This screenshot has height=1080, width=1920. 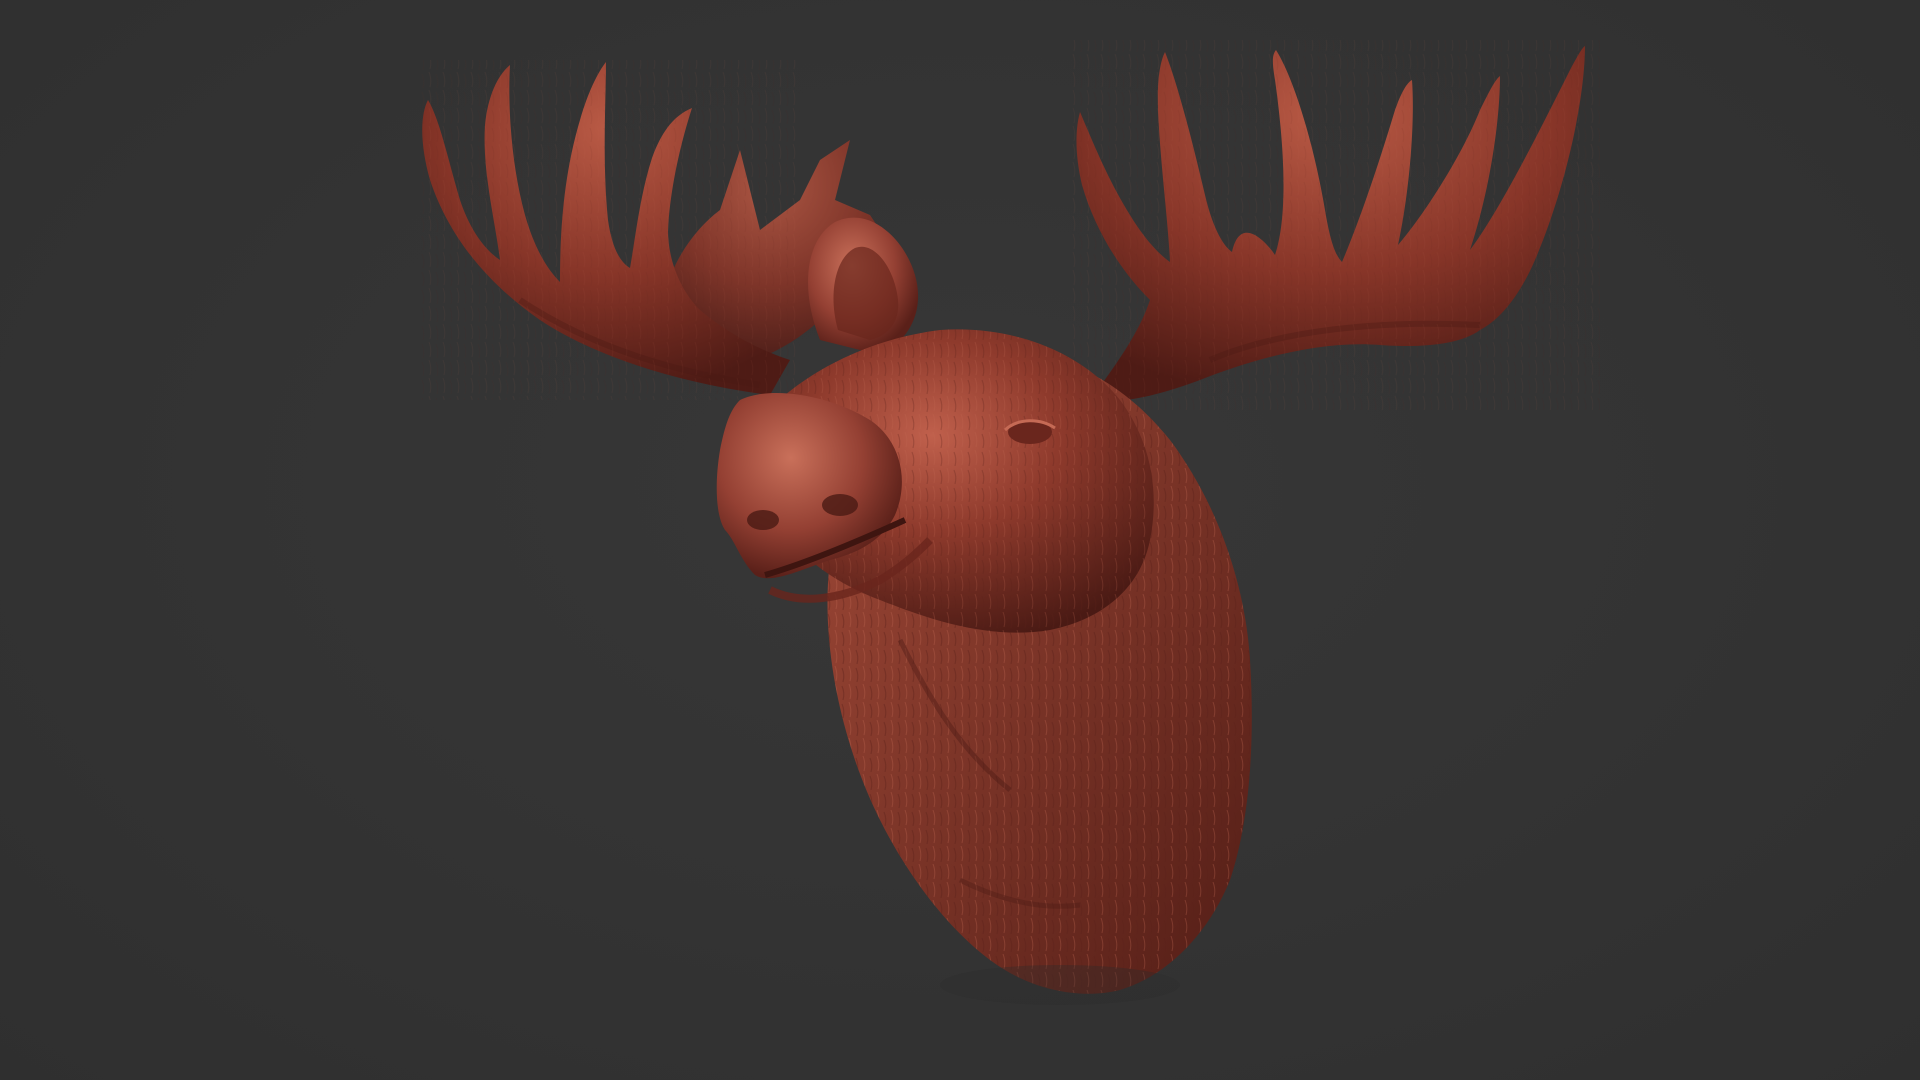 What do you see at coordinates (840, 505) in the screenshot?
I see `nostril-right` at bounding box center [840, 505].